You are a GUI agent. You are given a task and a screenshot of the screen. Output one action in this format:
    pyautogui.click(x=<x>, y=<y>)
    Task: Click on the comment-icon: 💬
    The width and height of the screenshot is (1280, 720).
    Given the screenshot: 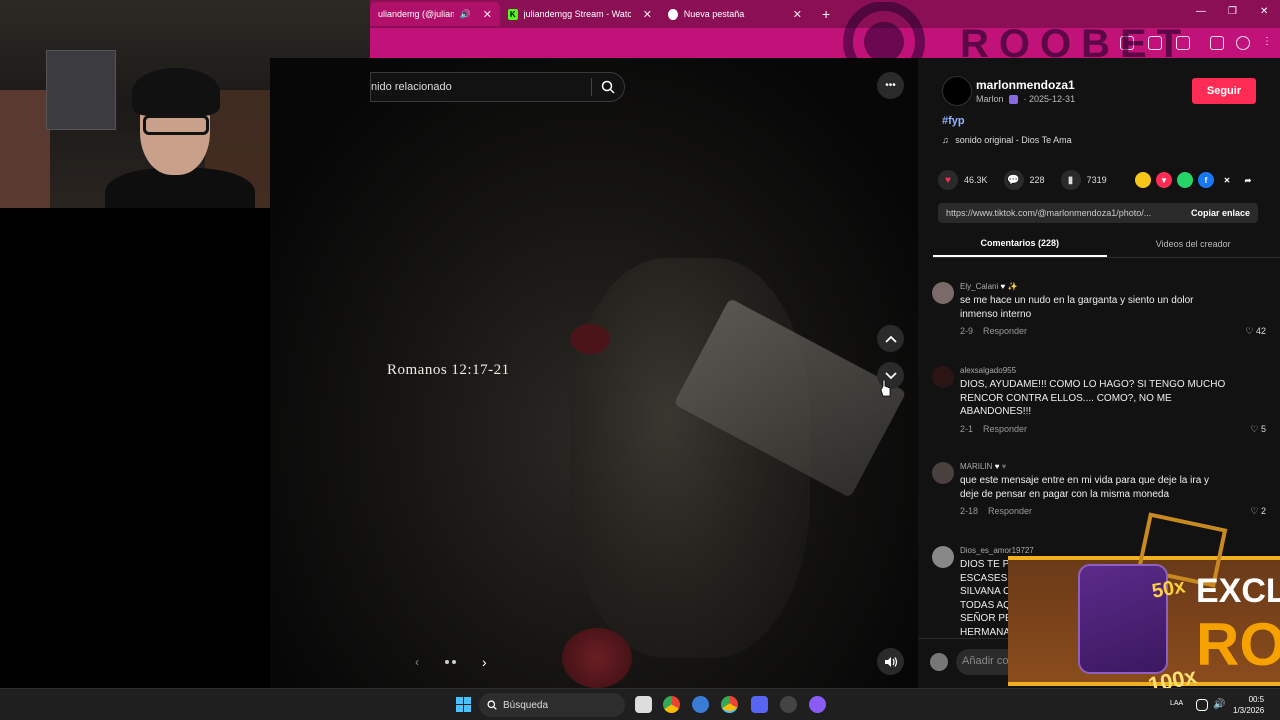 What is the action you would take?
    pyautogui.click(x=1013, y=180)
    